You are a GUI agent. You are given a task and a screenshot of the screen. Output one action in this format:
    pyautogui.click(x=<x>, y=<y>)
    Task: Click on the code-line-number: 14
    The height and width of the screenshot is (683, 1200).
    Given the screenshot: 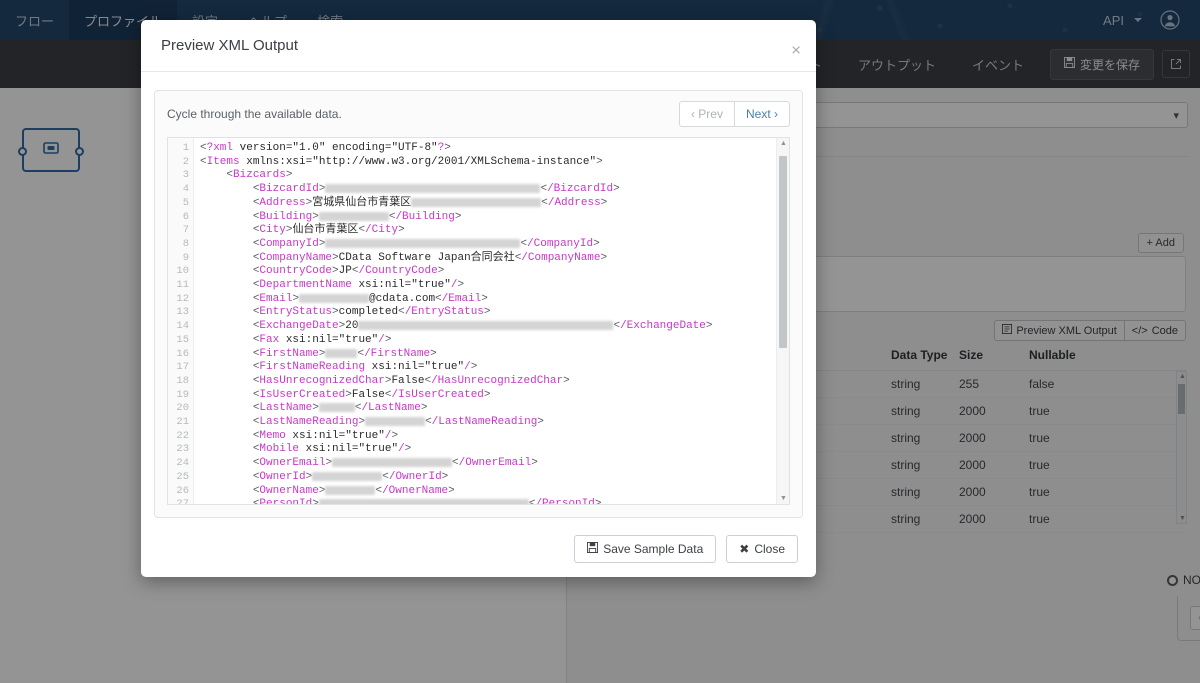 What is the action you would take?
    pyautogui.click(x=182, y=326)
    